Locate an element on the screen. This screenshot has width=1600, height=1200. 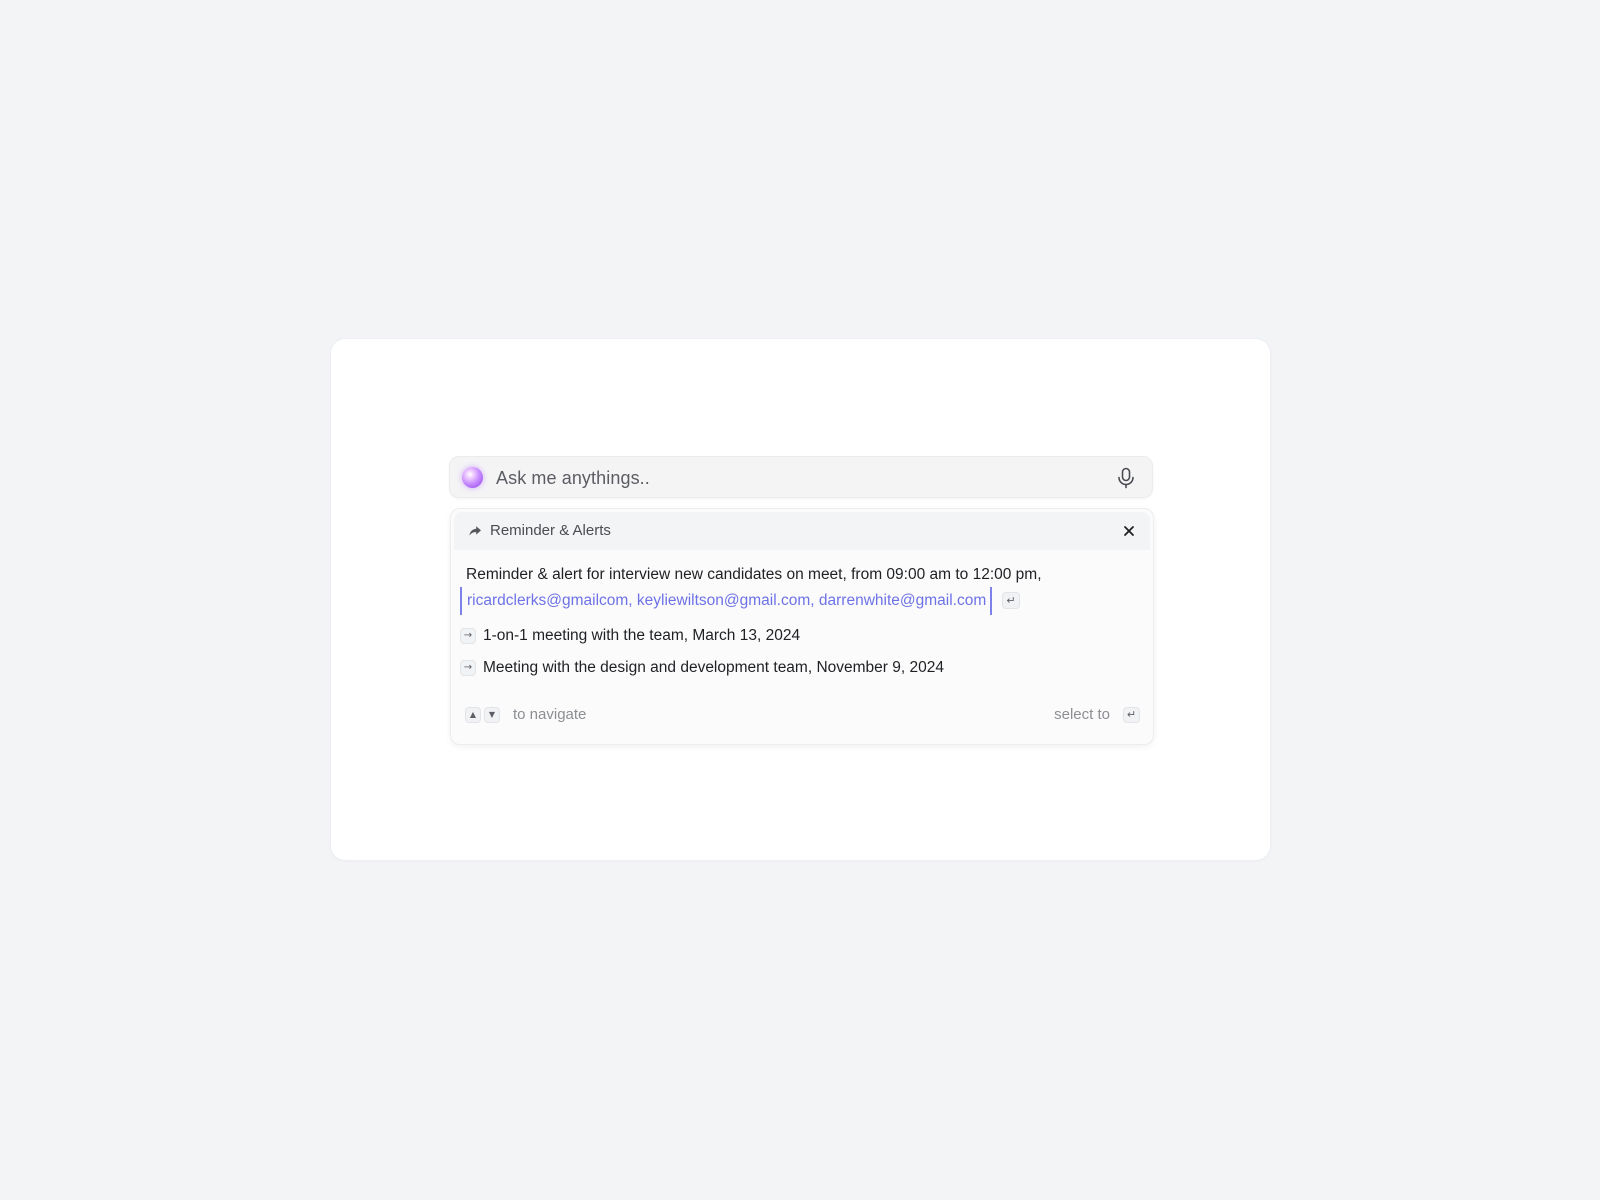
footer-select-hint: select to ↵ is located at coordinates (1097, 714).